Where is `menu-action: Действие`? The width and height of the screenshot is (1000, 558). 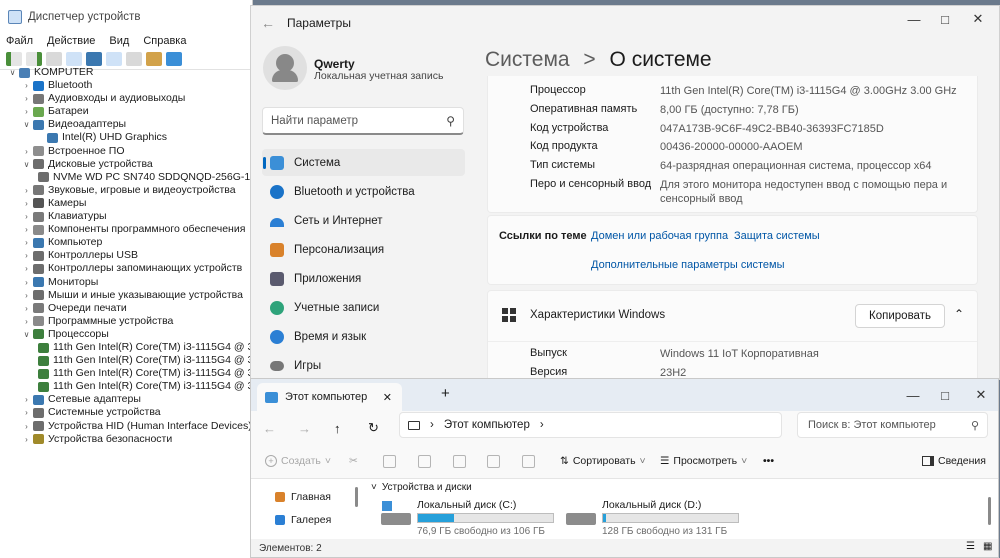
menu-action: Действие is located at coordinates (71, 41).